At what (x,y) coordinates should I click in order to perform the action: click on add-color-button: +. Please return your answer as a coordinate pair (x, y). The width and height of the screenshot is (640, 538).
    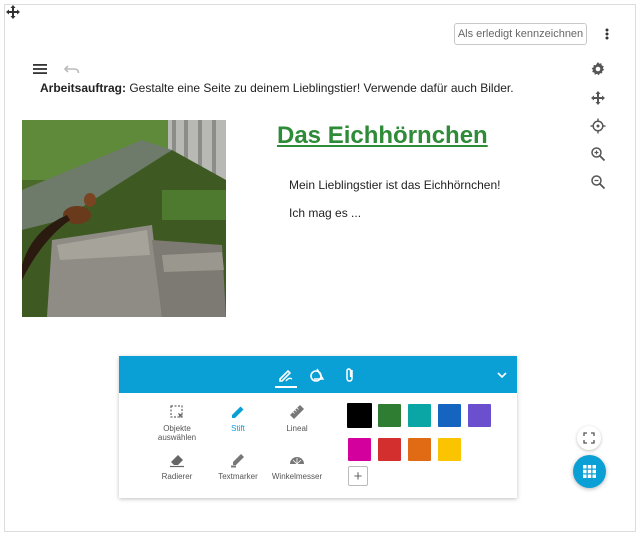
    Looking at the image, I should click on (358, 476).